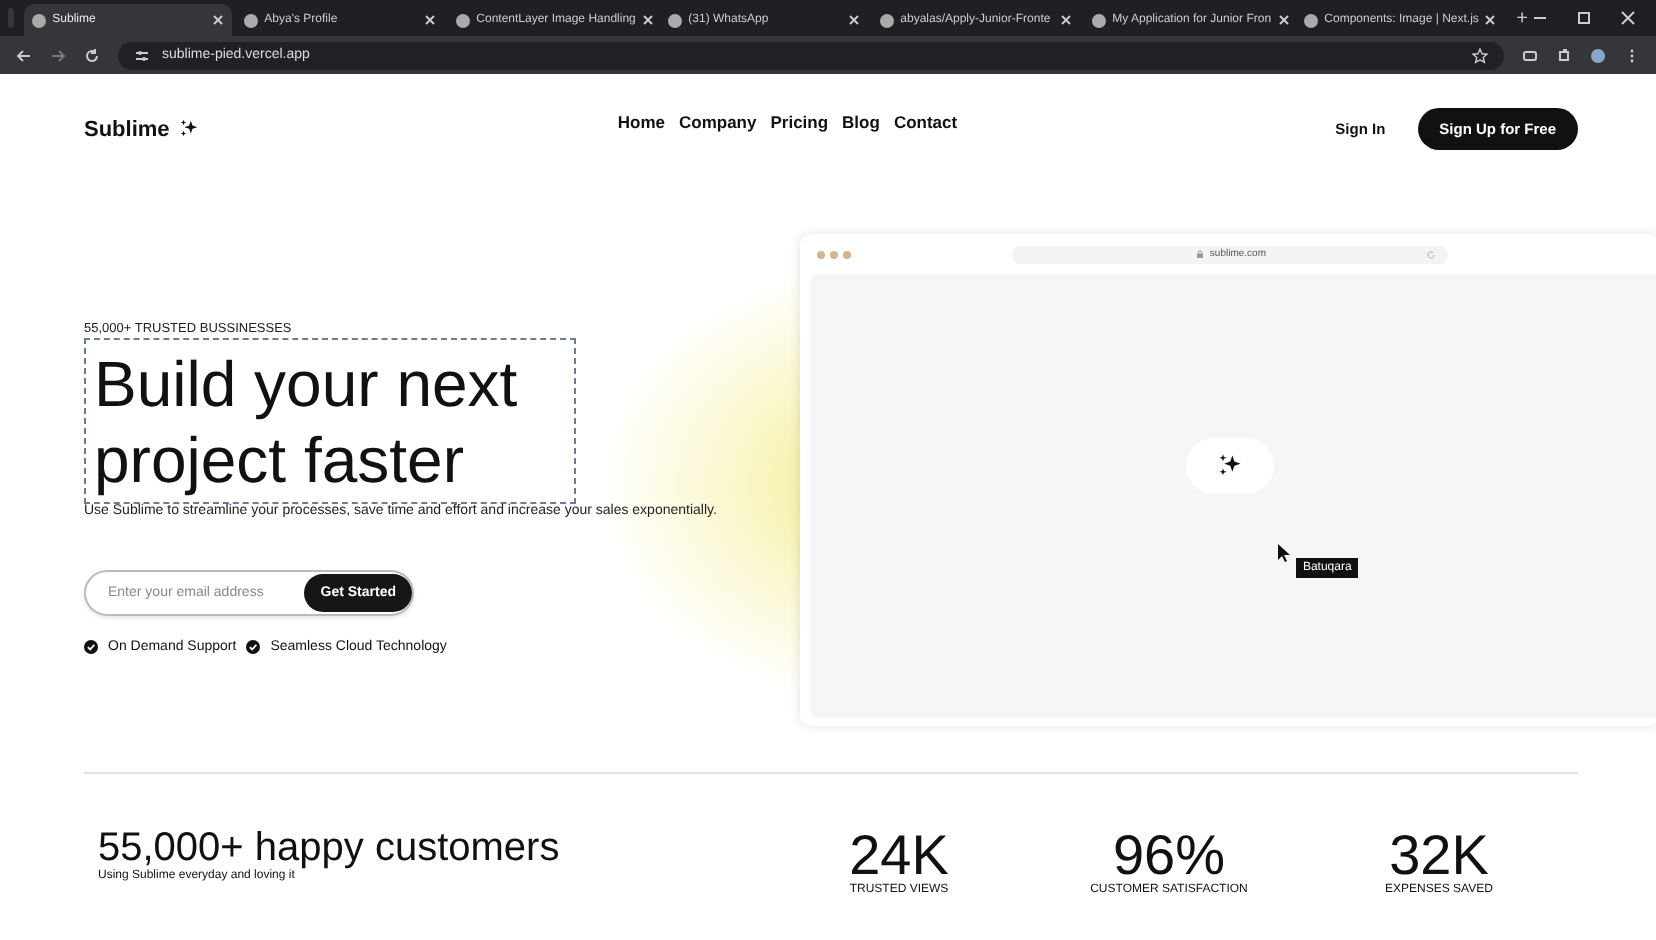 The width and height of the screenshot is (1656, 940). What do you see at coordinates (330, 421) in the screenshot?
I see `hero-headline: Build your next project faster` at bounding box center [330, 421].